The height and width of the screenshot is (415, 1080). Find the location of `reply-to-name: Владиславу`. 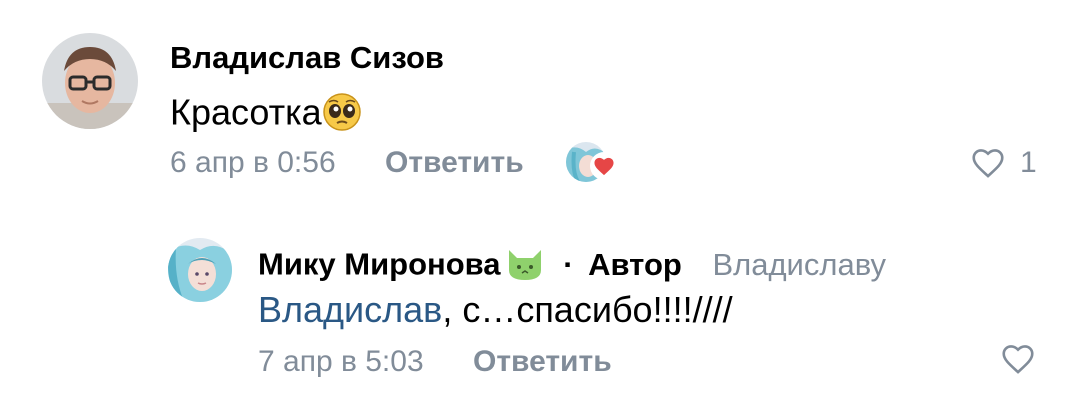

reply-to-name: Владиславу is located at coordinates (799, 264).